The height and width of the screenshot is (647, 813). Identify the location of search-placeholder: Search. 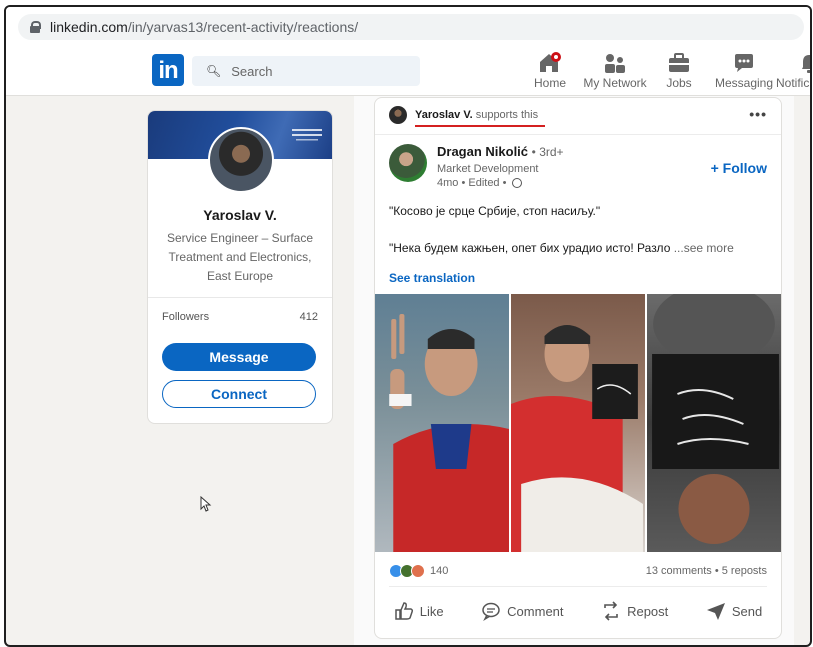
(252, 71).